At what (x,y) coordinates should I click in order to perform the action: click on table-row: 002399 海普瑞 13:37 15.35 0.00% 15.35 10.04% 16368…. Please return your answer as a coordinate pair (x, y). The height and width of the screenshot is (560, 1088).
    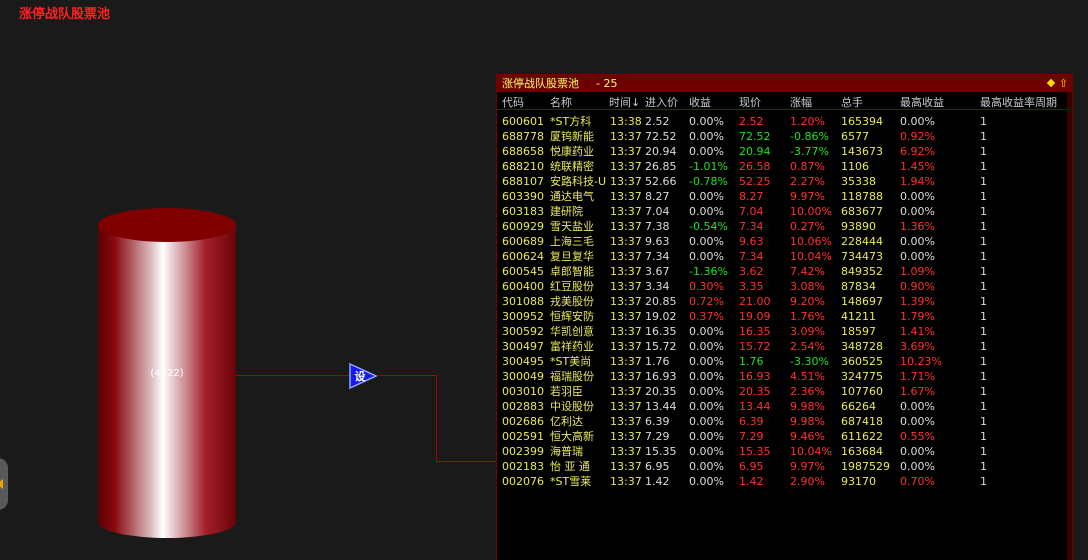
    Looking at the image, I should click on (784, 451).